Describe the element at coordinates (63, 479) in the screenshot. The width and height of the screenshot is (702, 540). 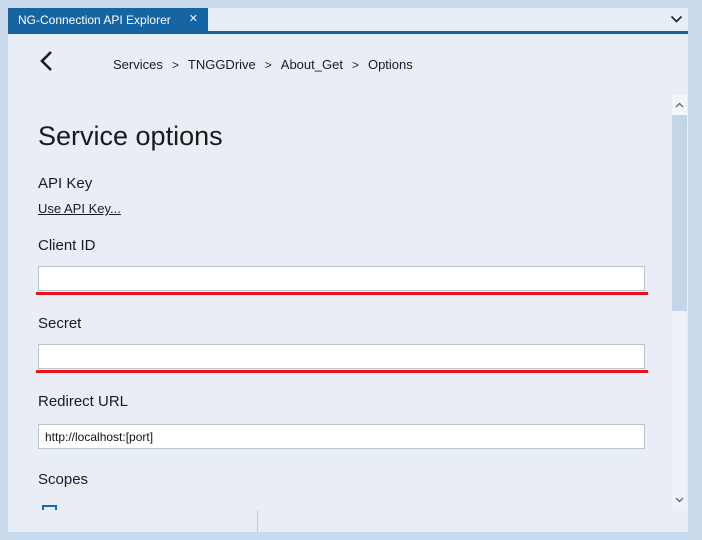
I see `scopes-label: Scopes` at that location.